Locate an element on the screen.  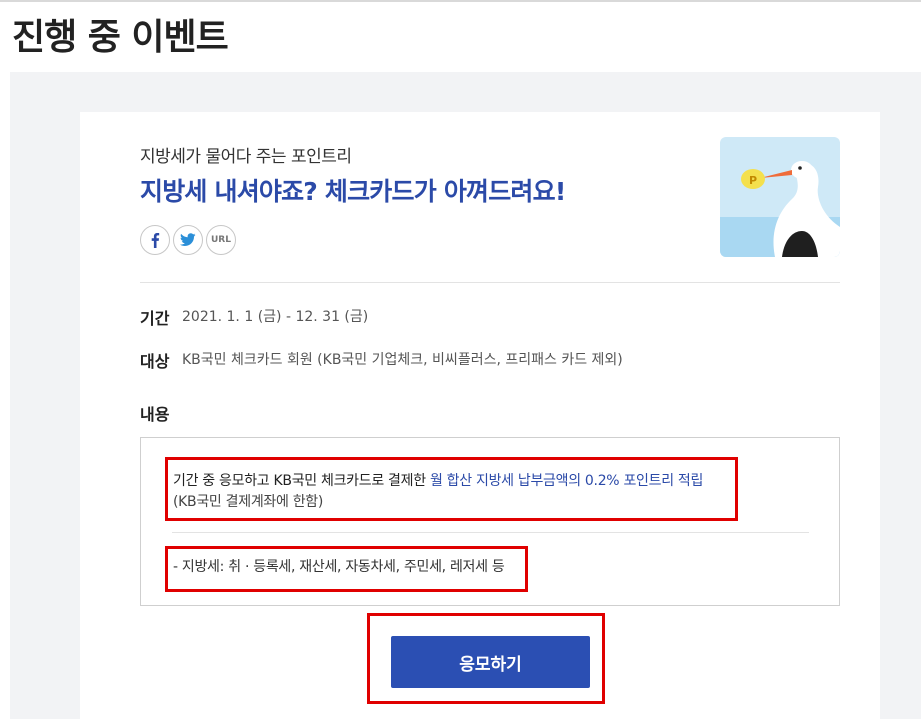
content-divider is located at coordinates (490, 532).